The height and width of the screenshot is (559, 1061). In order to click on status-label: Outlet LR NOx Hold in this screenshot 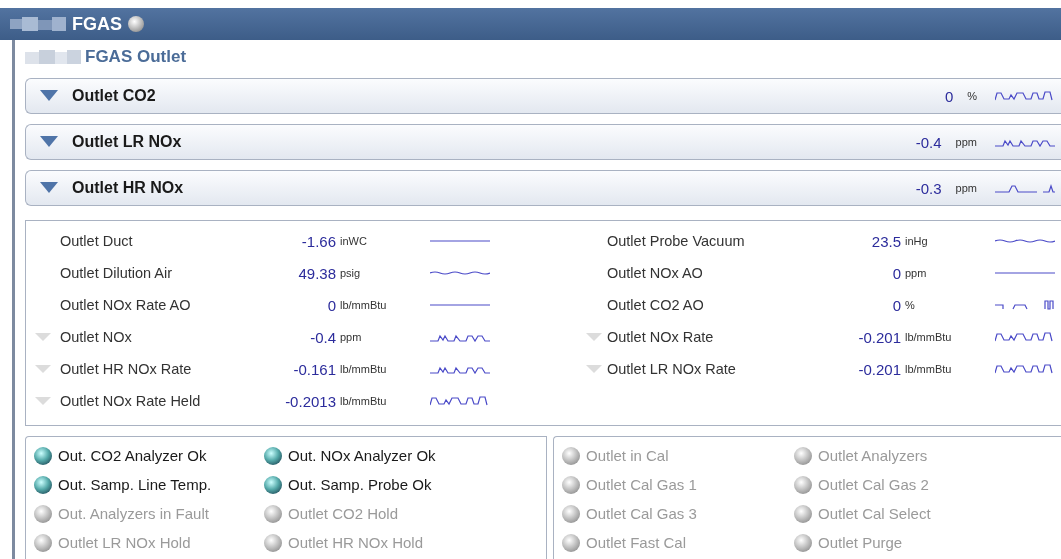, I will do `click(124, 542)`.